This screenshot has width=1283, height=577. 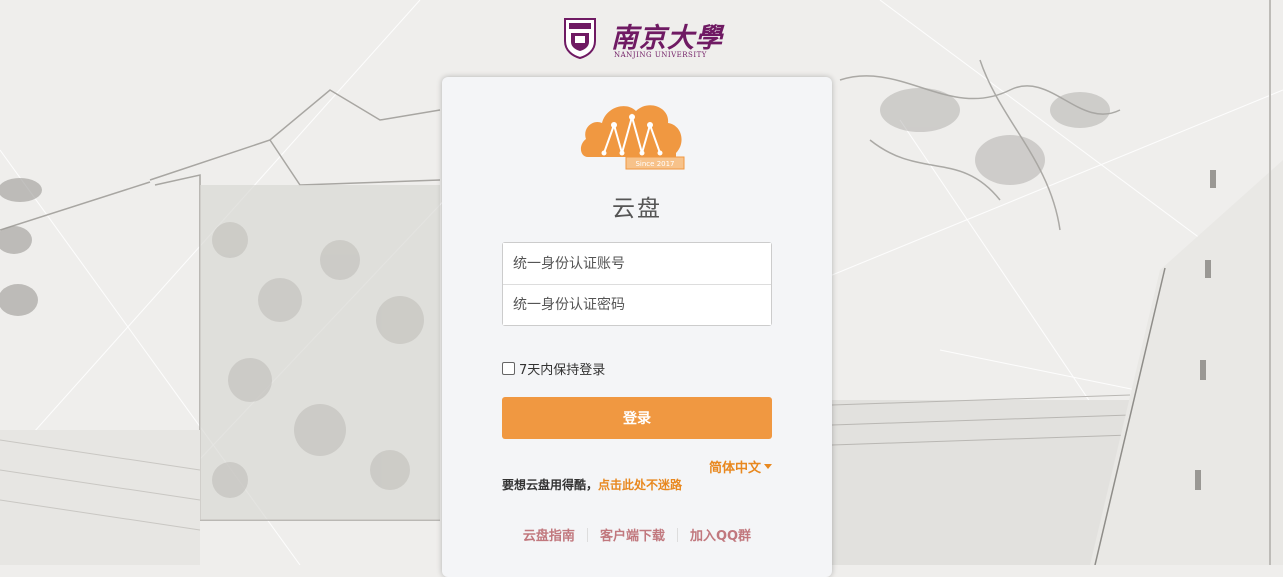 I want to click on university-name-en: NANJING UNIVERSITY, so click(x=660, y=55).